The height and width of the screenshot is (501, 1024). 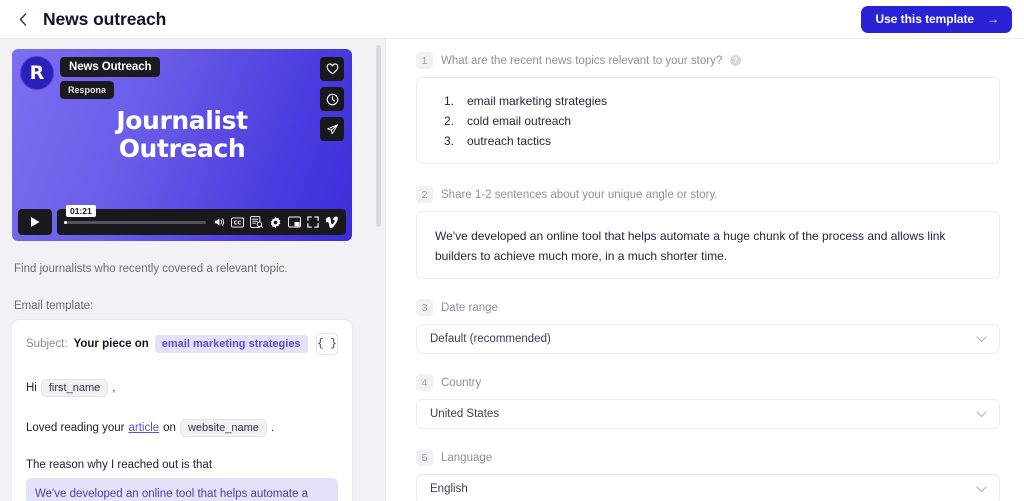 I want to click on question-3-label: Date range, so click(x=469, y=307).